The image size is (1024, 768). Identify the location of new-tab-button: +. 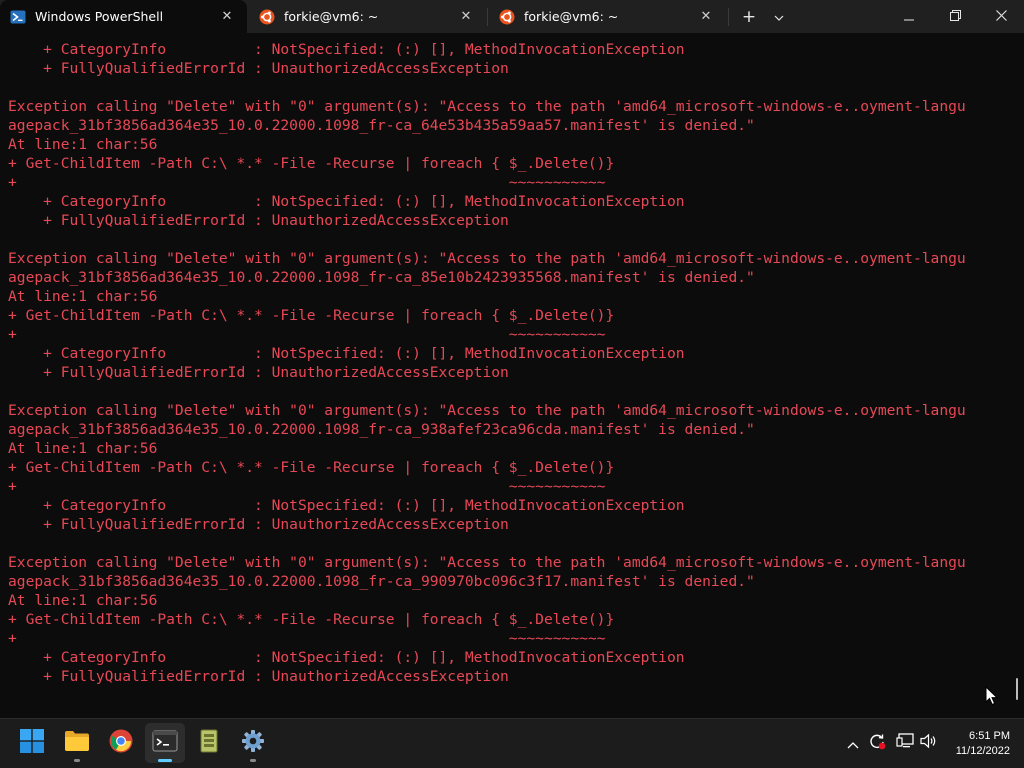
(749, 16).